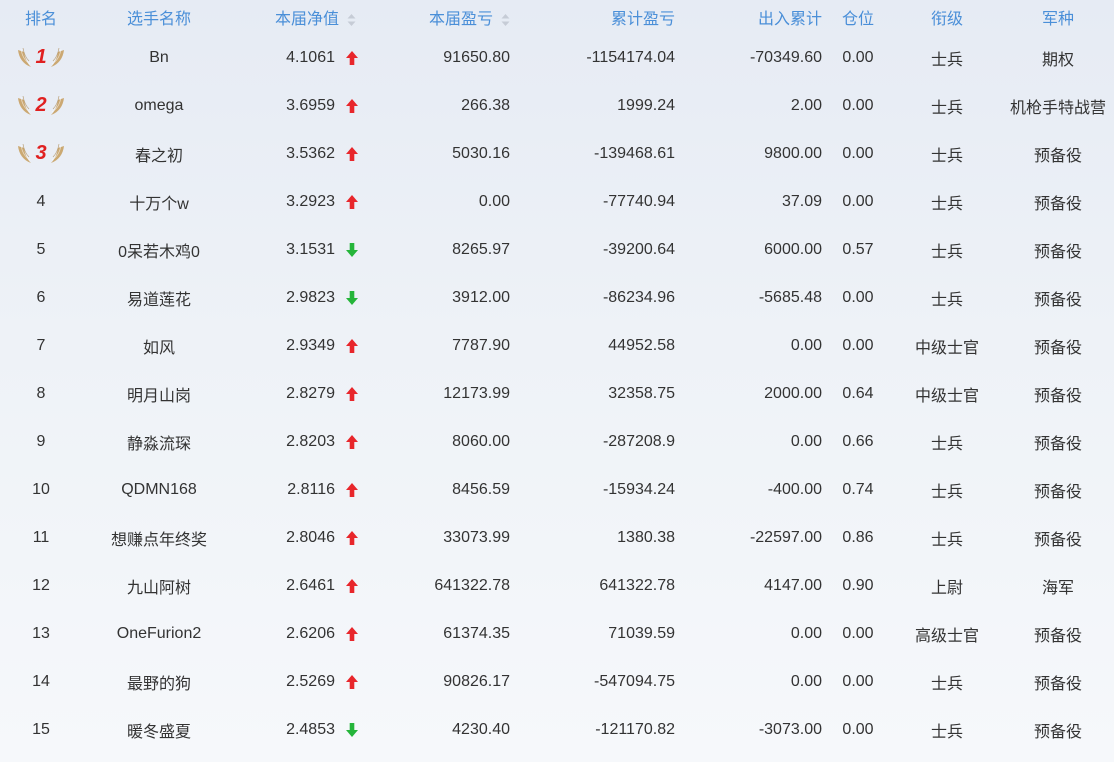  I want to click on cumulative-pnl-value: 641322.78, so click(637, 585).